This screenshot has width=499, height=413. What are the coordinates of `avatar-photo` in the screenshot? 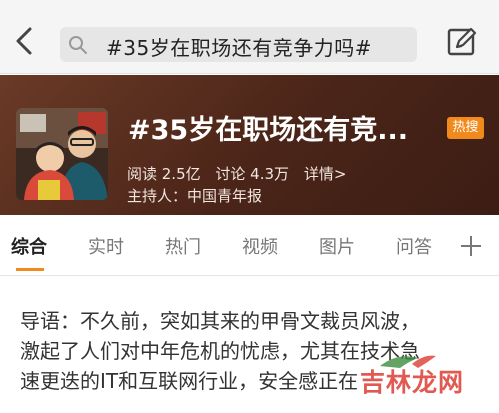 It's located at (62, 154).